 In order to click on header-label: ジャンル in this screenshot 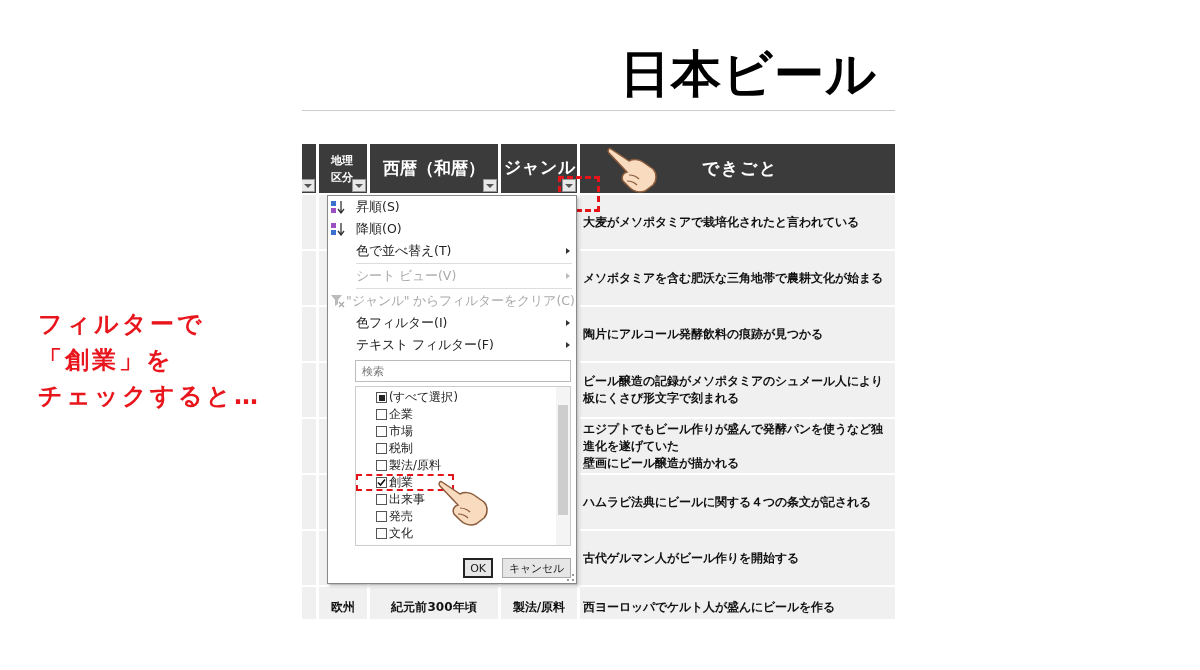, I will do `click(540, 167)`.